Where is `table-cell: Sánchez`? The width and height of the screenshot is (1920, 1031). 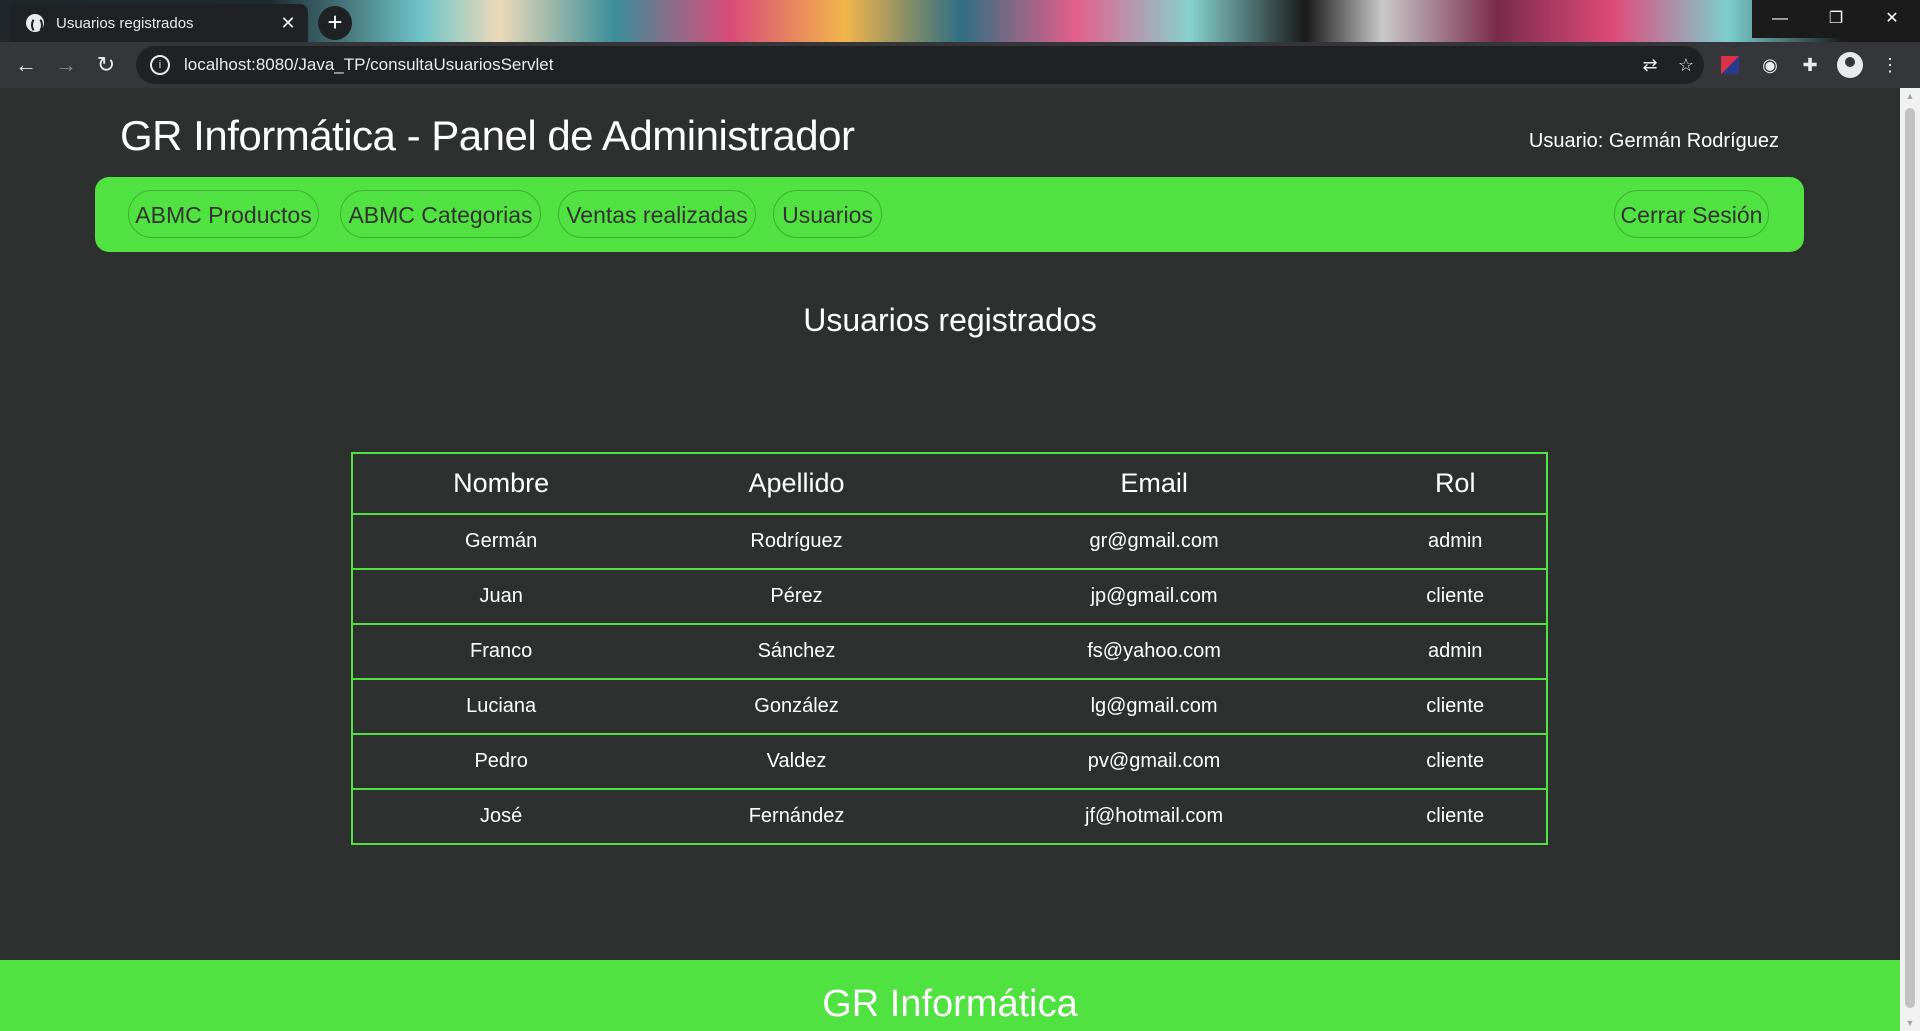
table-cell: Sánchez is located at coordinates (796, 651).